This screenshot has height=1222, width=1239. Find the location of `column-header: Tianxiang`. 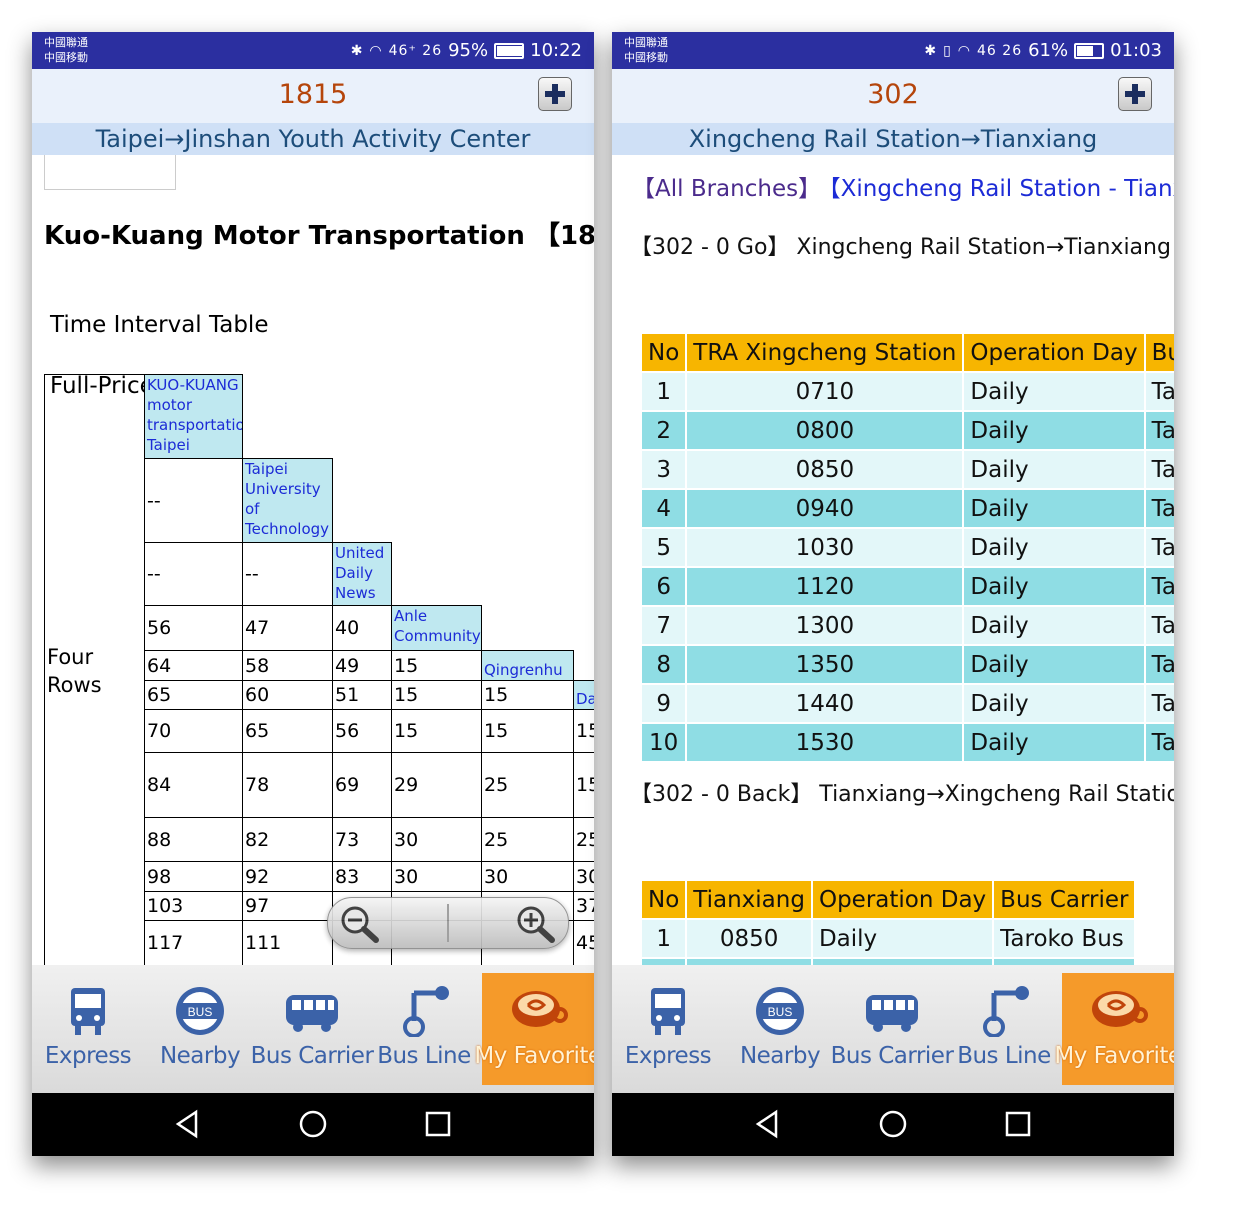

column-header: Tianxiang is located at coordinates (749, 899).